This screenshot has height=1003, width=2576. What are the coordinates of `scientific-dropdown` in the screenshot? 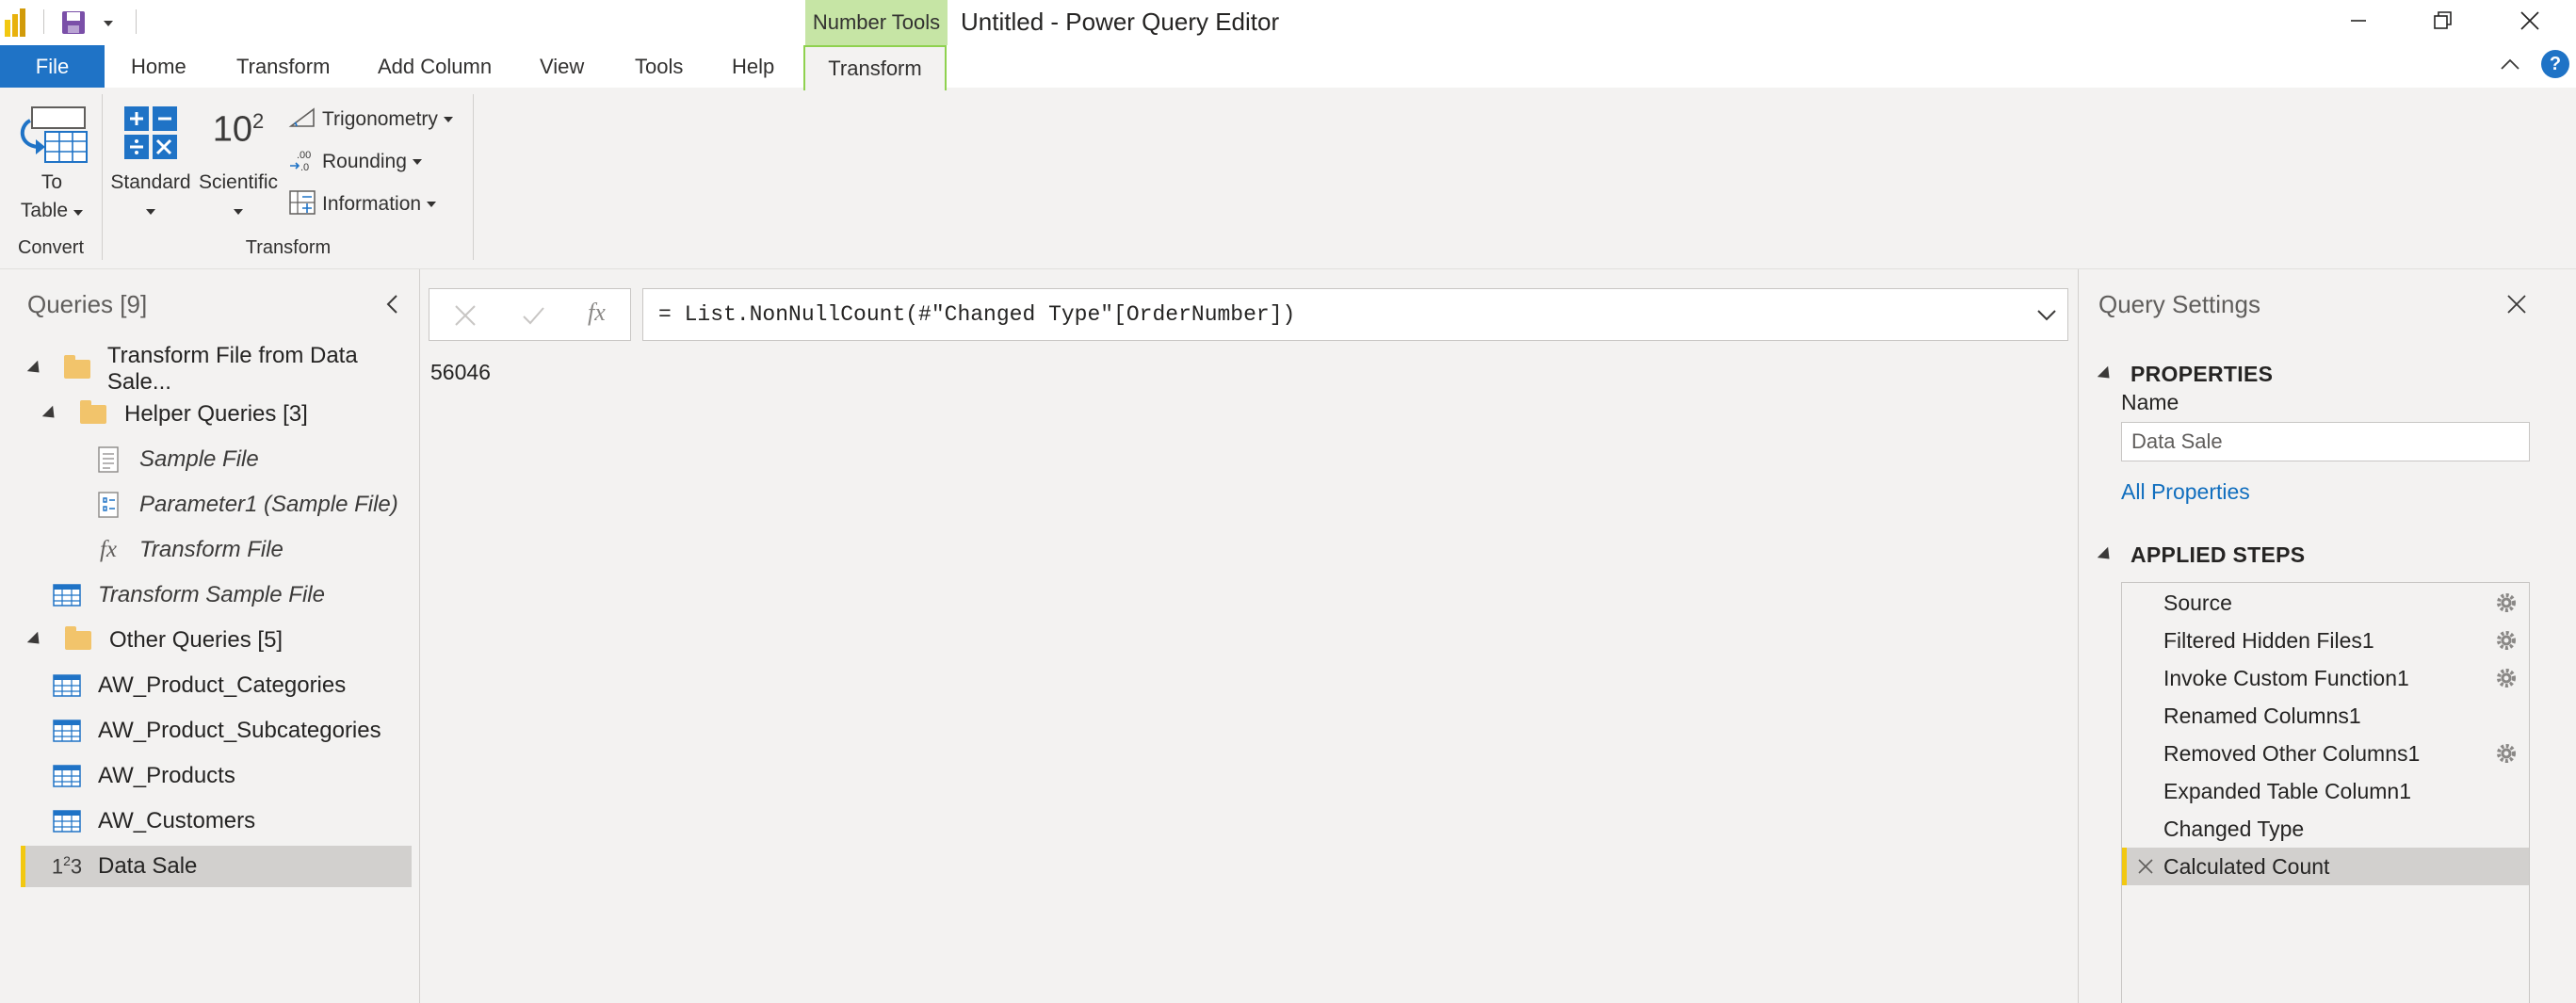 It's located at (238, 211).